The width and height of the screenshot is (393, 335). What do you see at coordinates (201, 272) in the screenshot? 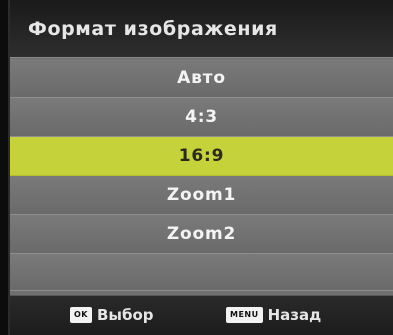
I see `menu-item-empty` at bounding box center [201, 272].